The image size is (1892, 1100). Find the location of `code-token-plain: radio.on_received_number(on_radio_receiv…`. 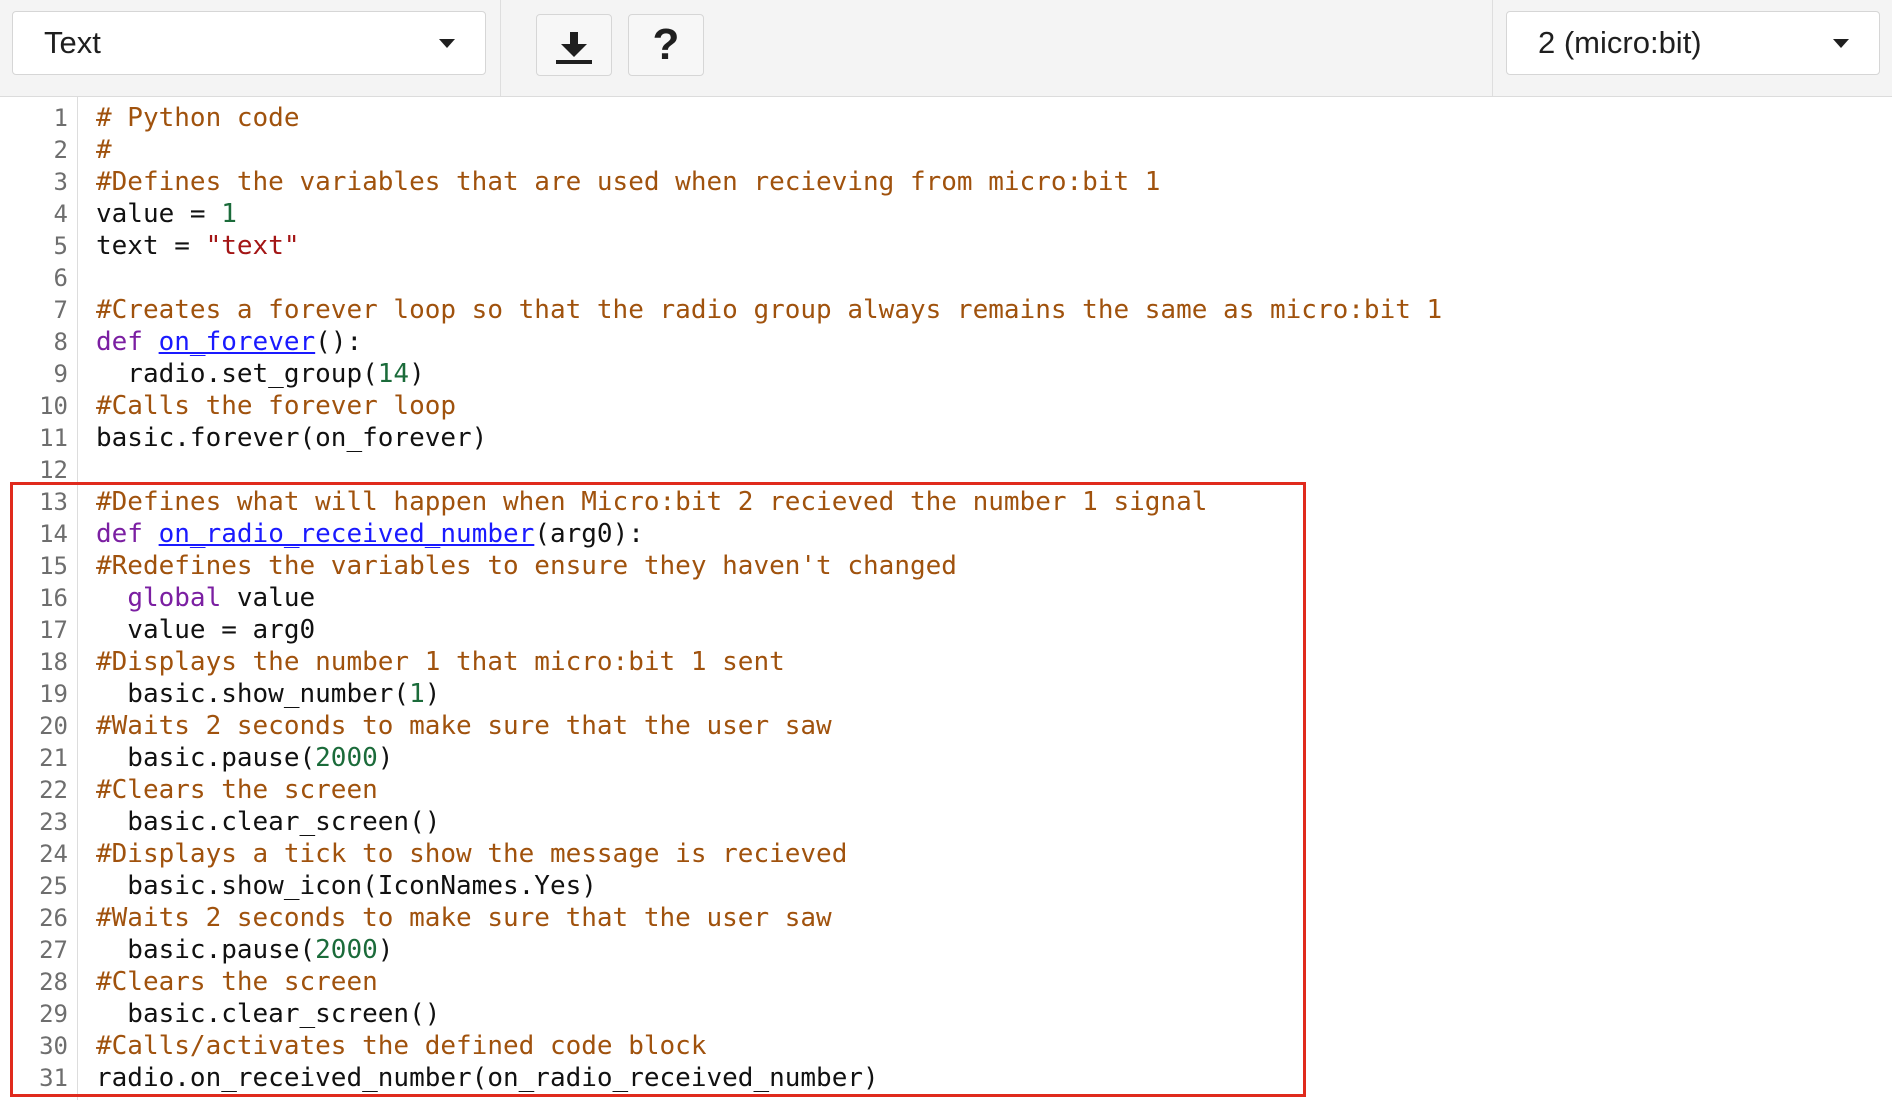

code-token-plain: radio.on_received_number(on_radio_receiv… is located at coordinates (487, 1078).